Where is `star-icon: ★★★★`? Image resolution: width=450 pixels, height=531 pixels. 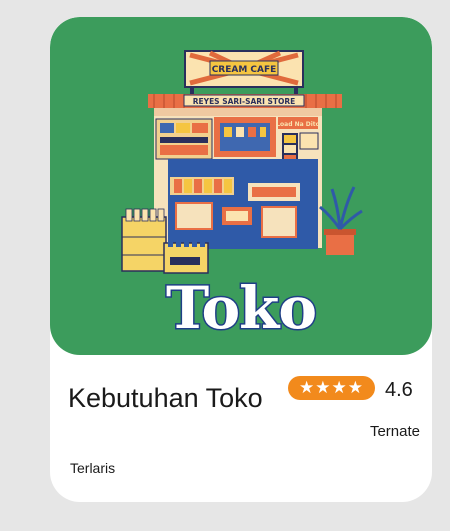 star-icon: ★★★★ is located at coordinates (331, 388).